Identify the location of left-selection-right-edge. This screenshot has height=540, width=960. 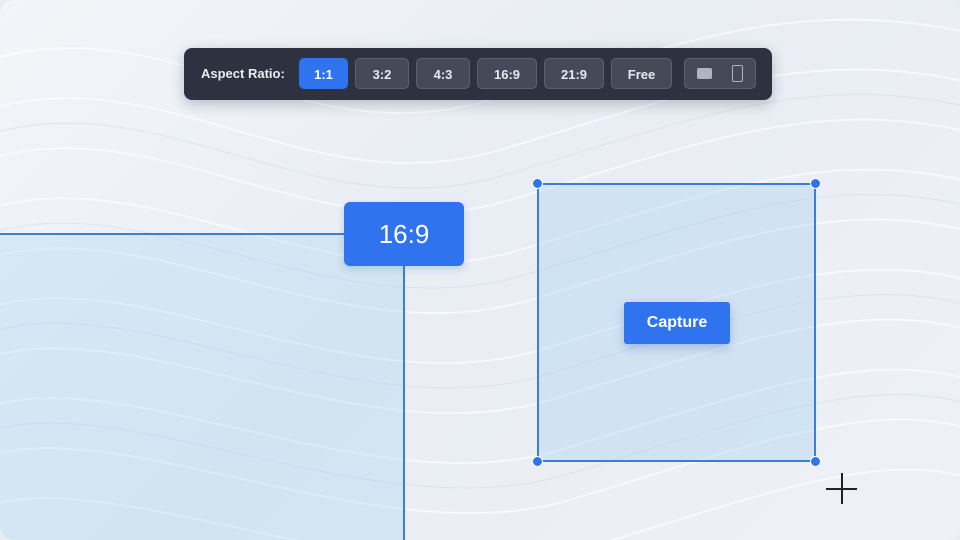
(404, 386).